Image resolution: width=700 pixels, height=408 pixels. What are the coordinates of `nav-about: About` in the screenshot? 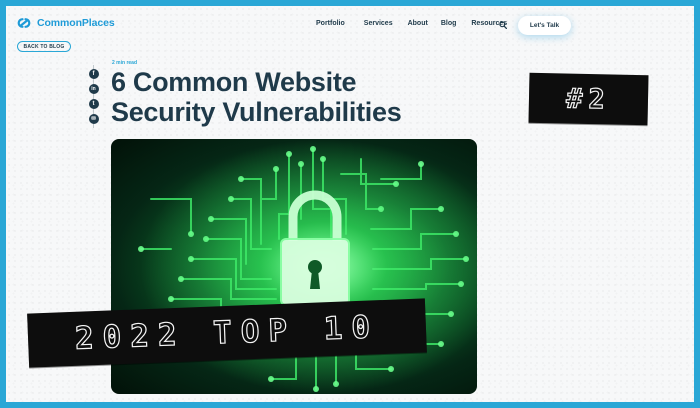 It's located at (418, 23).